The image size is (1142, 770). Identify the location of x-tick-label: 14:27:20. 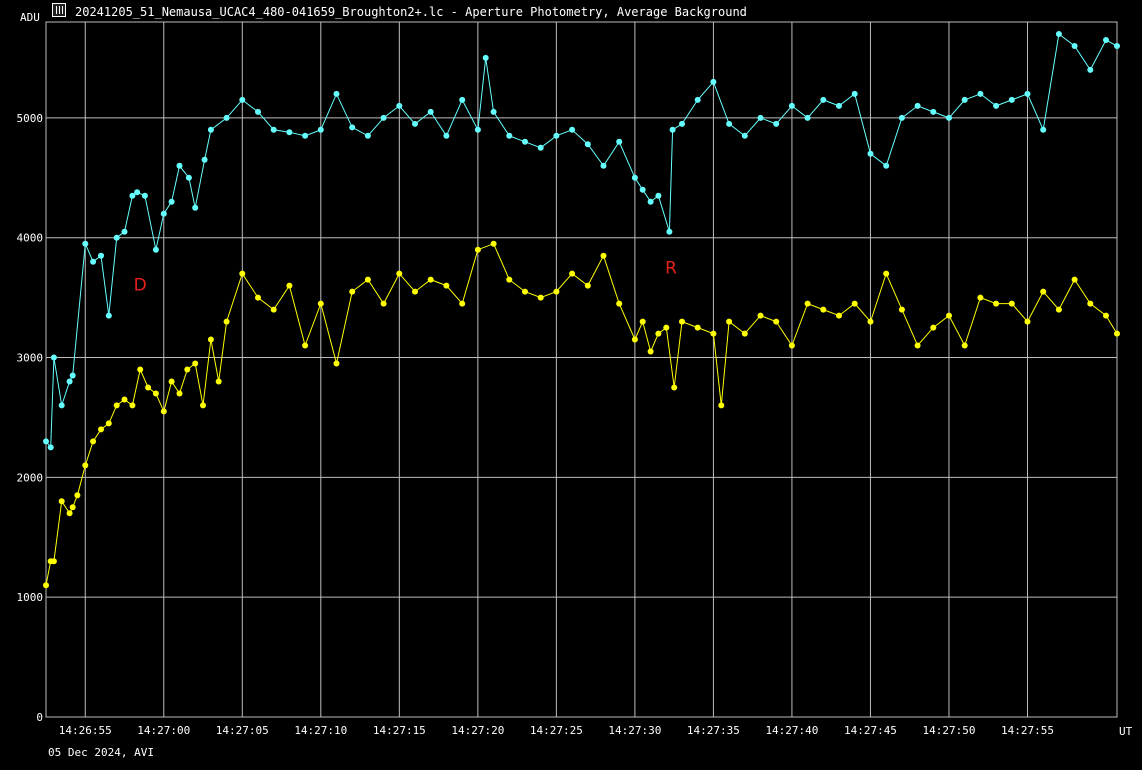
(477, 730).